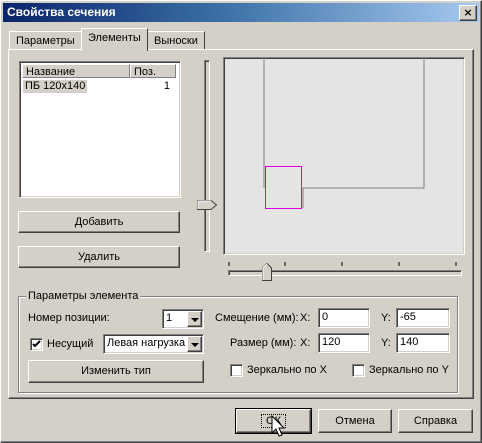 The height and width of the screenshot is (443, 482). Describe the element at coordinates (55, 86) in the screenshot. I see `list-item-name: ПБ 120х140` at that location.